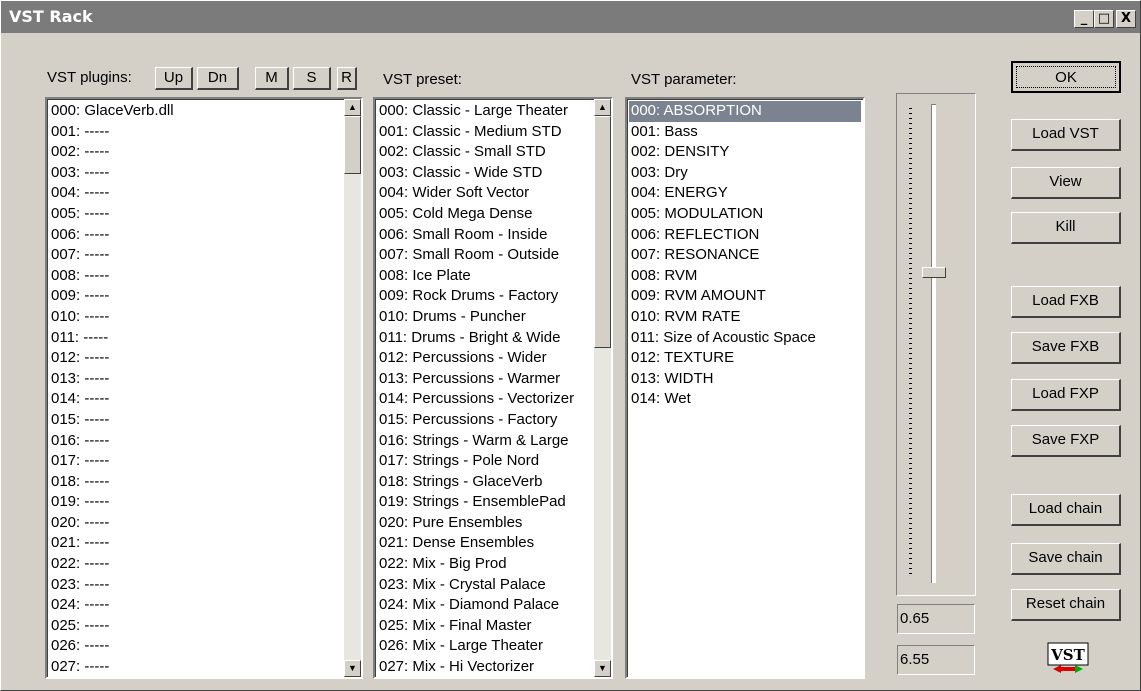 This screenshot has height=691, width=1141. Describe the element at coordinates (196, 420) in the screenshot. I see `list-item: 015: -----` at that location.